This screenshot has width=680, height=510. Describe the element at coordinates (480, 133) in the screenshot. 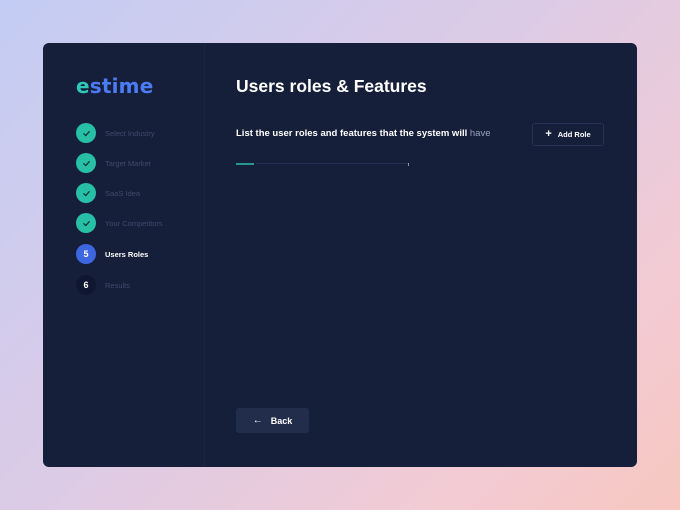

I see `subtitle-tail: have` at that location.